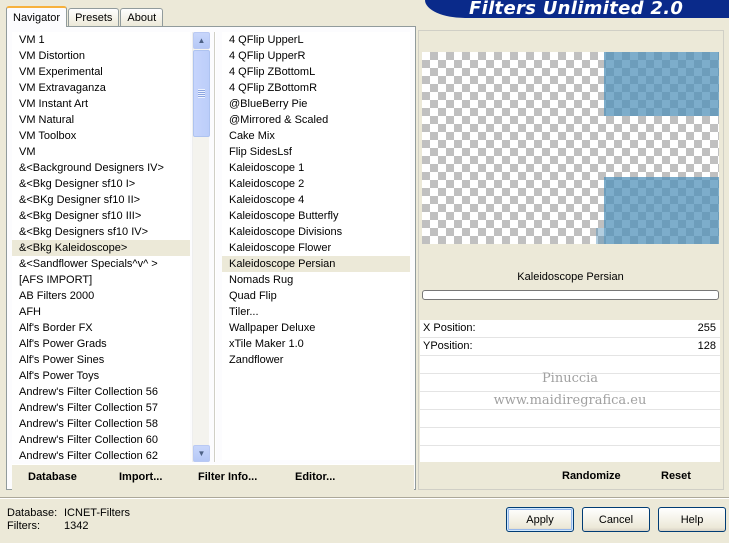 The height and width of the screenshot is (543, 729). What do you see at coordinates (692, 519) in the screenshot?
I see `help-button: Help` at bounding box center [692, 519].